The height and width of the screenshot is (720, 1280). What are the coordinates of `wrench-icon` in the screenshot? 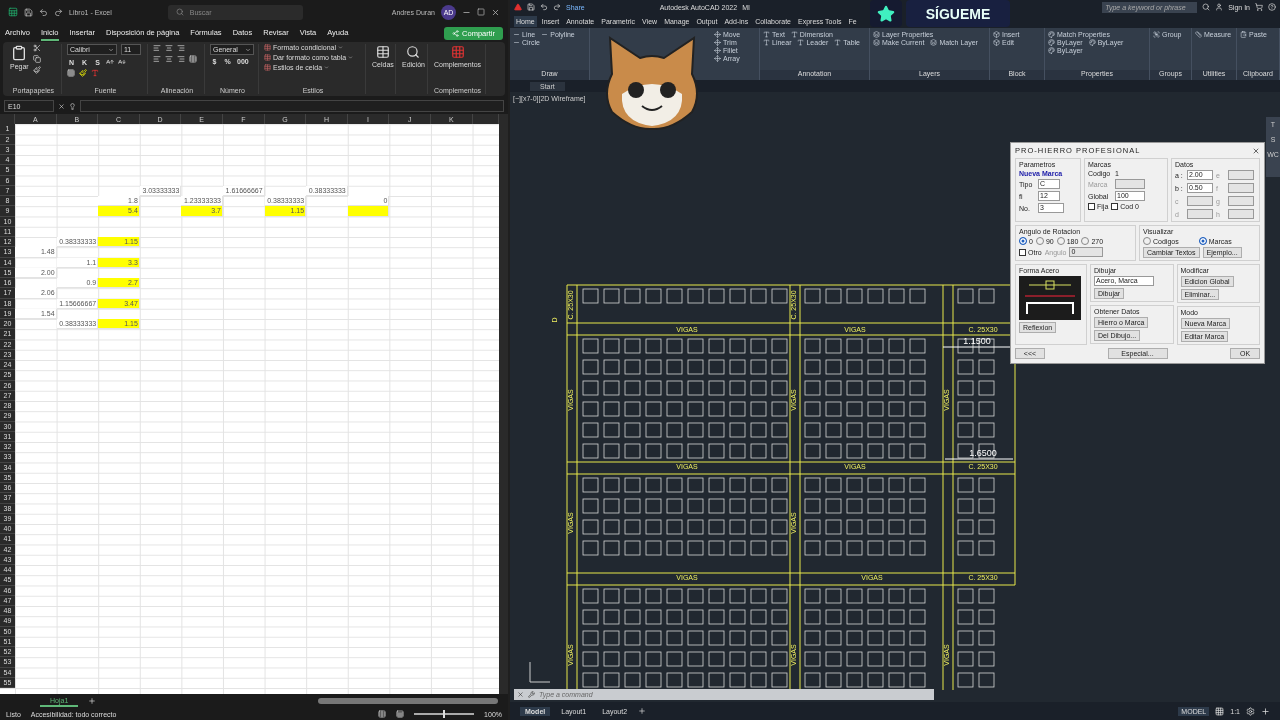 It's located at (531, 694).